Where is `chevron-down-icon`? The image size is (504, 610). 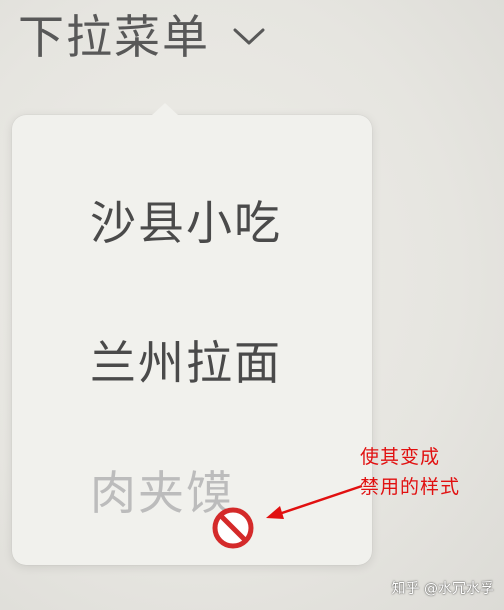
chevron-down-icon is located at coordinates (249, 36).